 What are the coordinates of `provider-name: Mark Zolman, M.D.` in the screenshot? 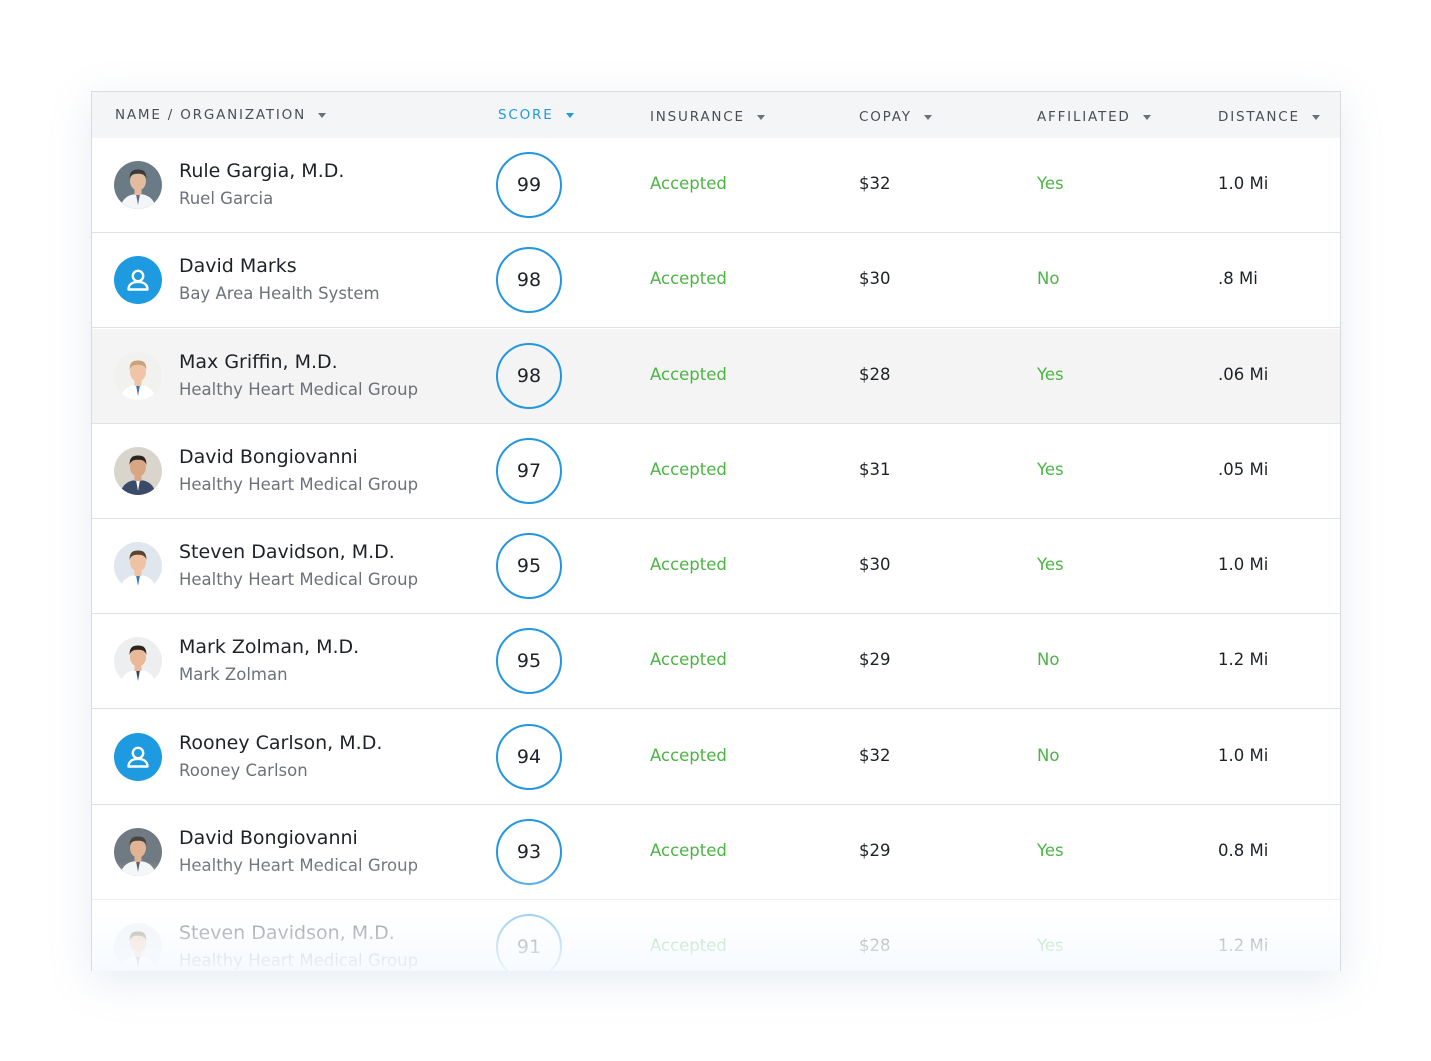 It's located at (269, 647).